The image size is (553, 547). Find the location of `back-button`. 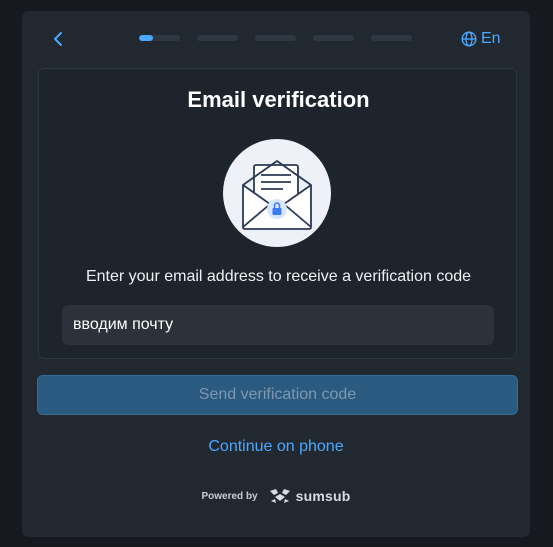

back-button is located at coordinates (58, 39).